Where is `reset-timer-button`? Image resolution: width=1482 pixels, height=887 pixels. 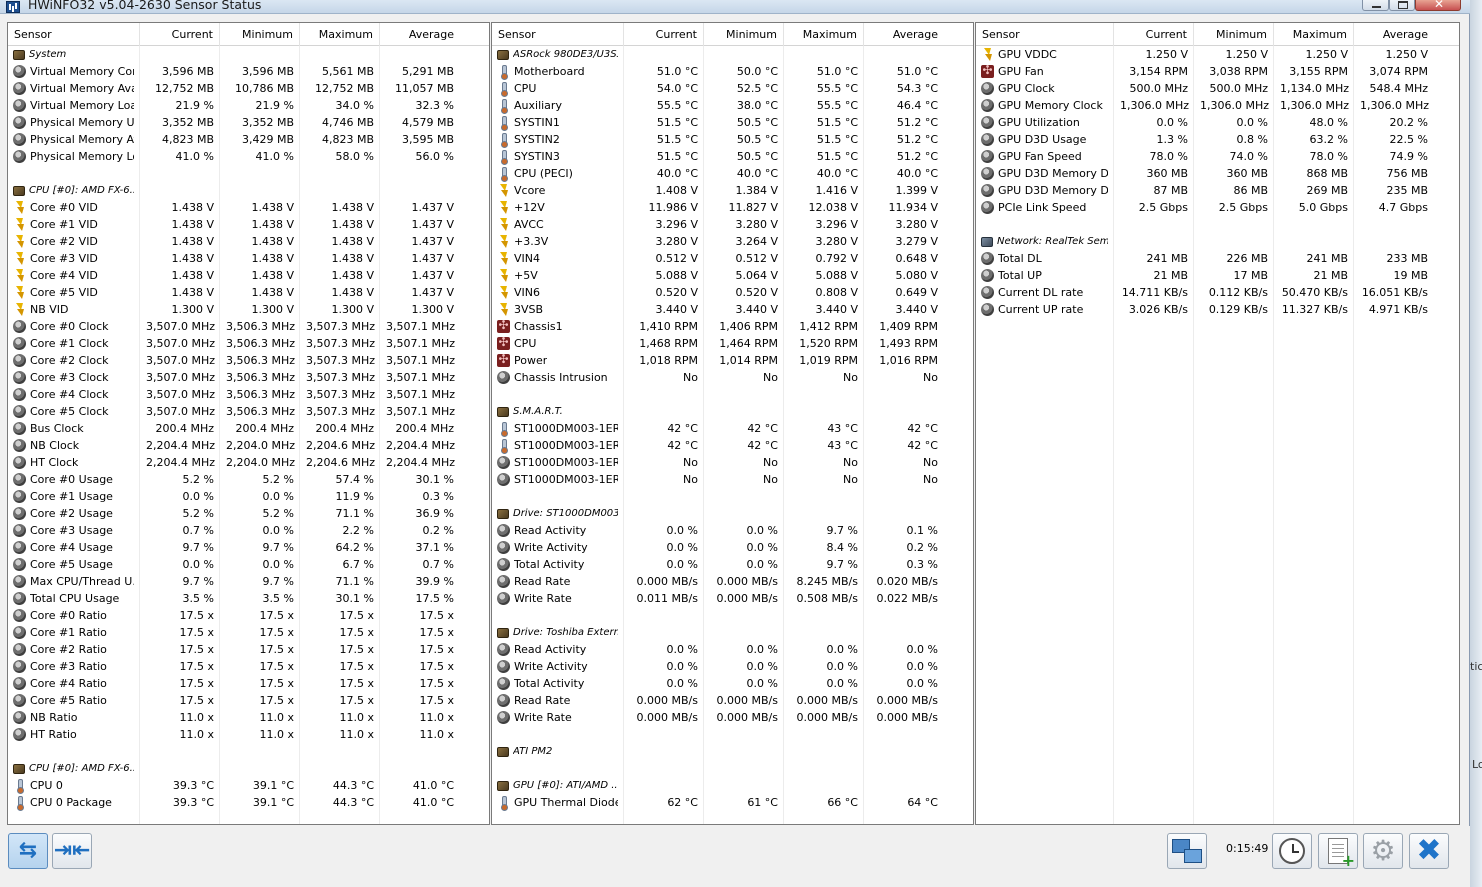
reset-timer-button is located at coordinates (1292, 851).